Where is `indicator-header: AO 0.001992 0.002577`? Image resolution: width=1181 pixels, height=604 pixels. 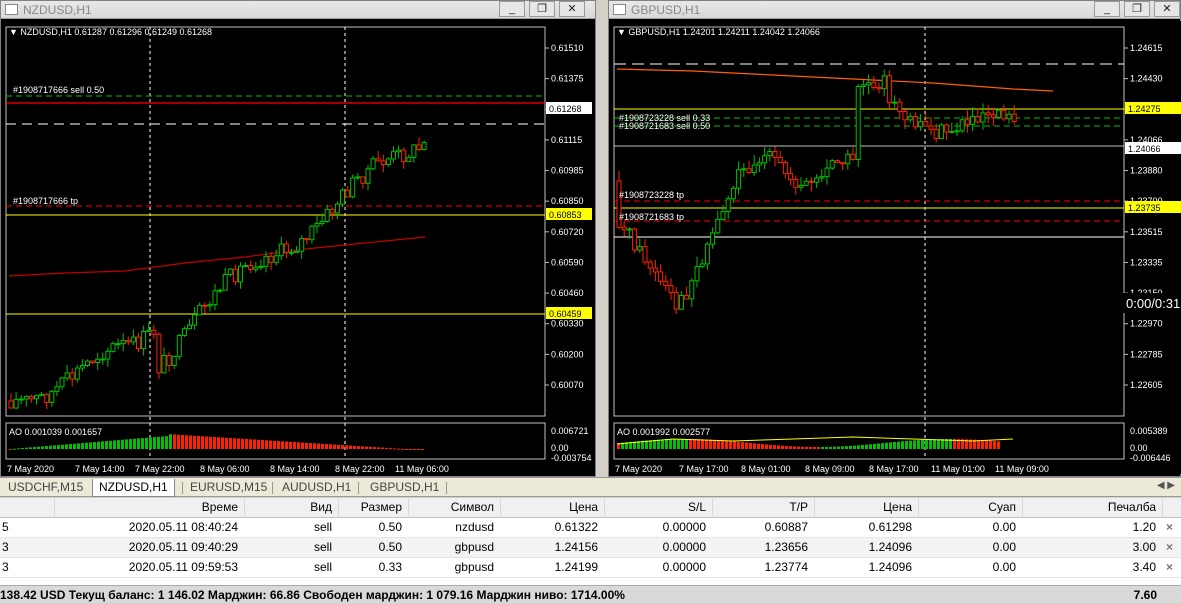 indicator-header: AO 0.001992 0.002577 is located at coordinates (663, 432).